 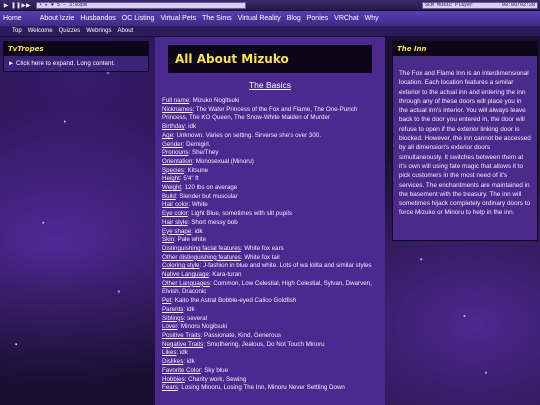 I want to click on fact-value: : Demigirl., so click(x=196, y=144).